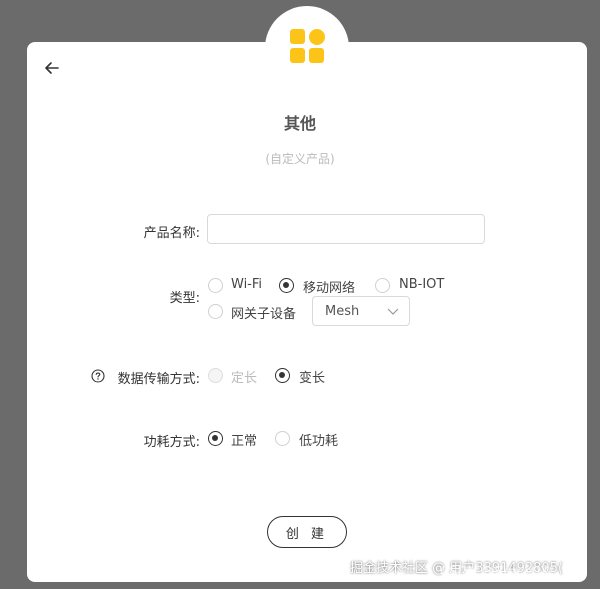 This screenshot has height=589, width=600. Describe the element at coordinates (495, 572) in the screenshot. I see `watermark-csdn: CSDN @Bruce0X` at that location.